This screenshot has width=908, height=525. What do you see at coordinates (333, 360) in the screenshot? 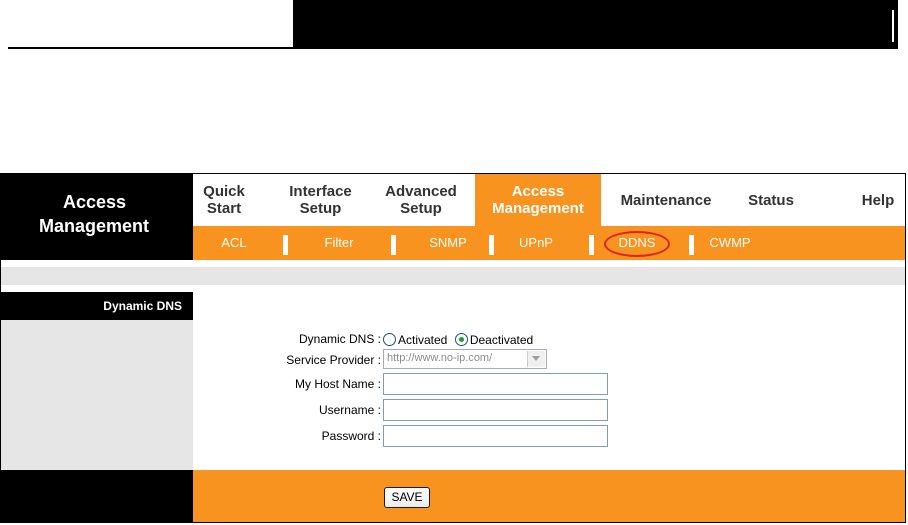
I see `service-provider-label: Service Provider :` at bounding box center [333, 360].